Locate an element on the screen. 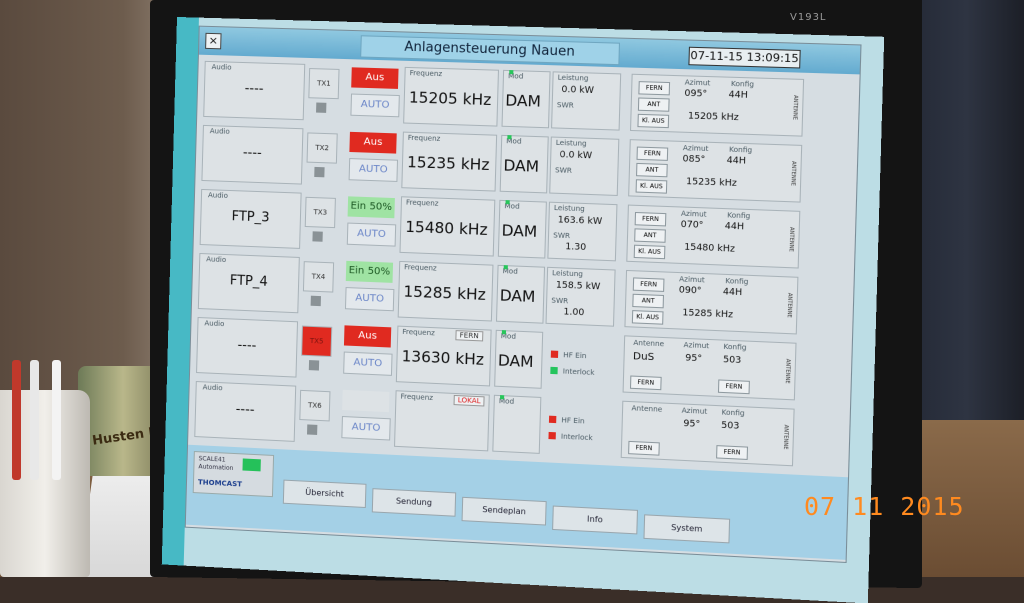  tx-button: TX3 is located at coordinates (320, 212).